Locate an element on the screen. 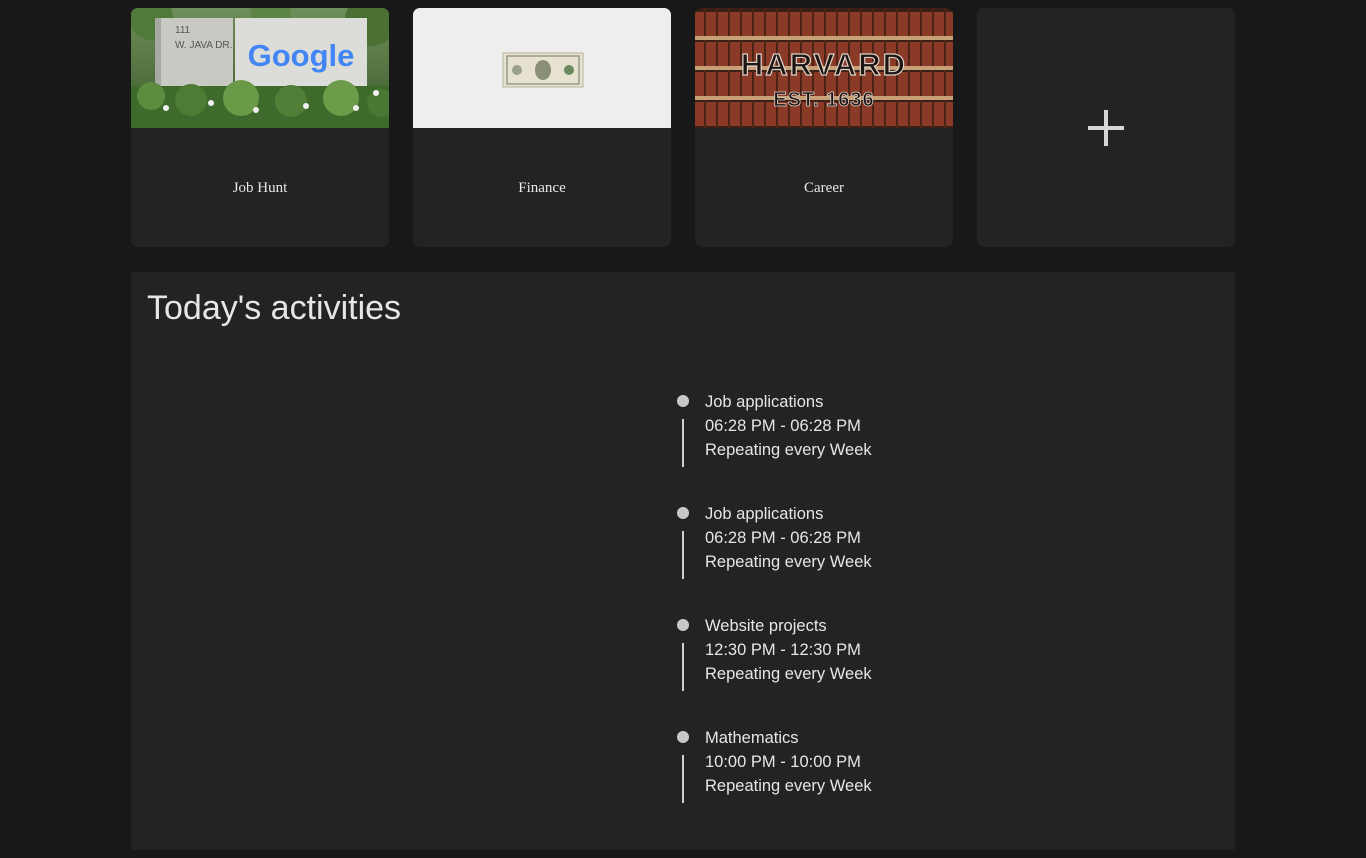 Image resolution: width=1366 pixels, height=858 pixels. card-job-hunt: 111 W. JAVA DR. Google Job Hunt is located at coordinates (260, 127).